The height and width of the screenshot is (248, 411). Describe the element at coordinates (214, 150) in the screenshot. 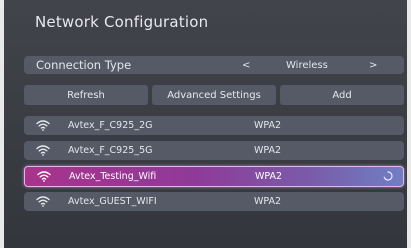

I see `network-row: Avtex_F_C925_5G WPA2` at that location.